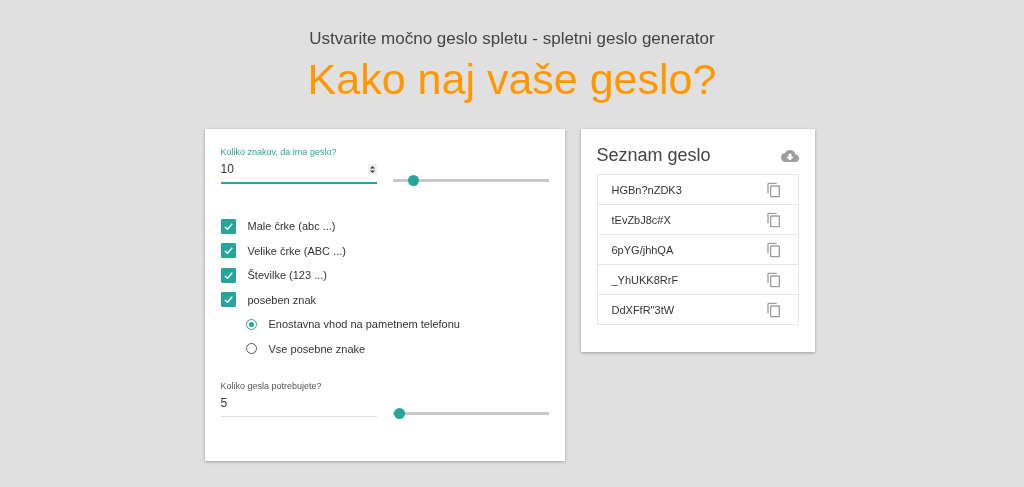 This screenshot has height=487, width=1024. Describe the element at coordinates (281, 299) in the screenshot. I see `option-label: poseben znak` at that location.